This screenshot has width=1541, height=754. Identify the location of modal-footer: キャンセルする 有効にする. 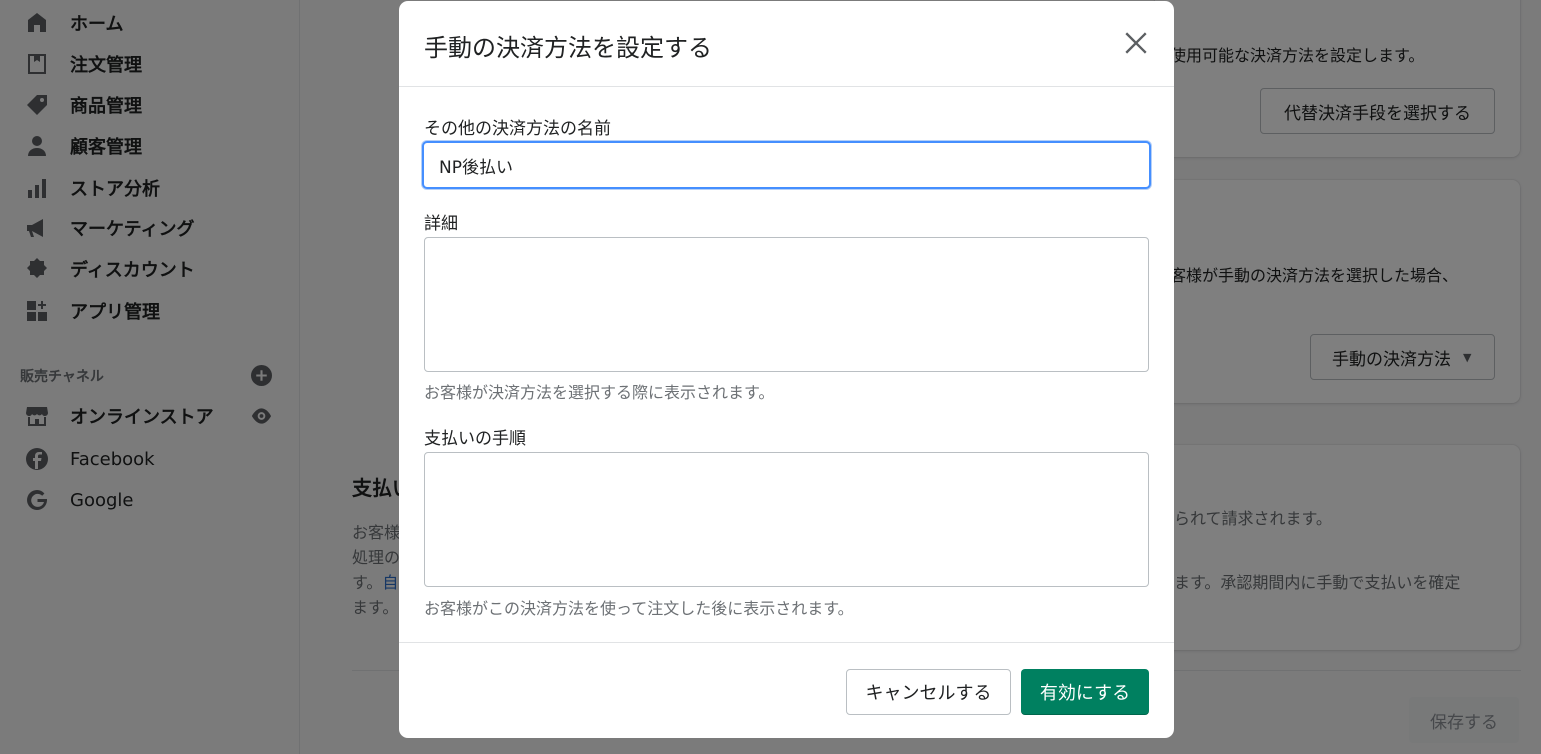
(786, 690).